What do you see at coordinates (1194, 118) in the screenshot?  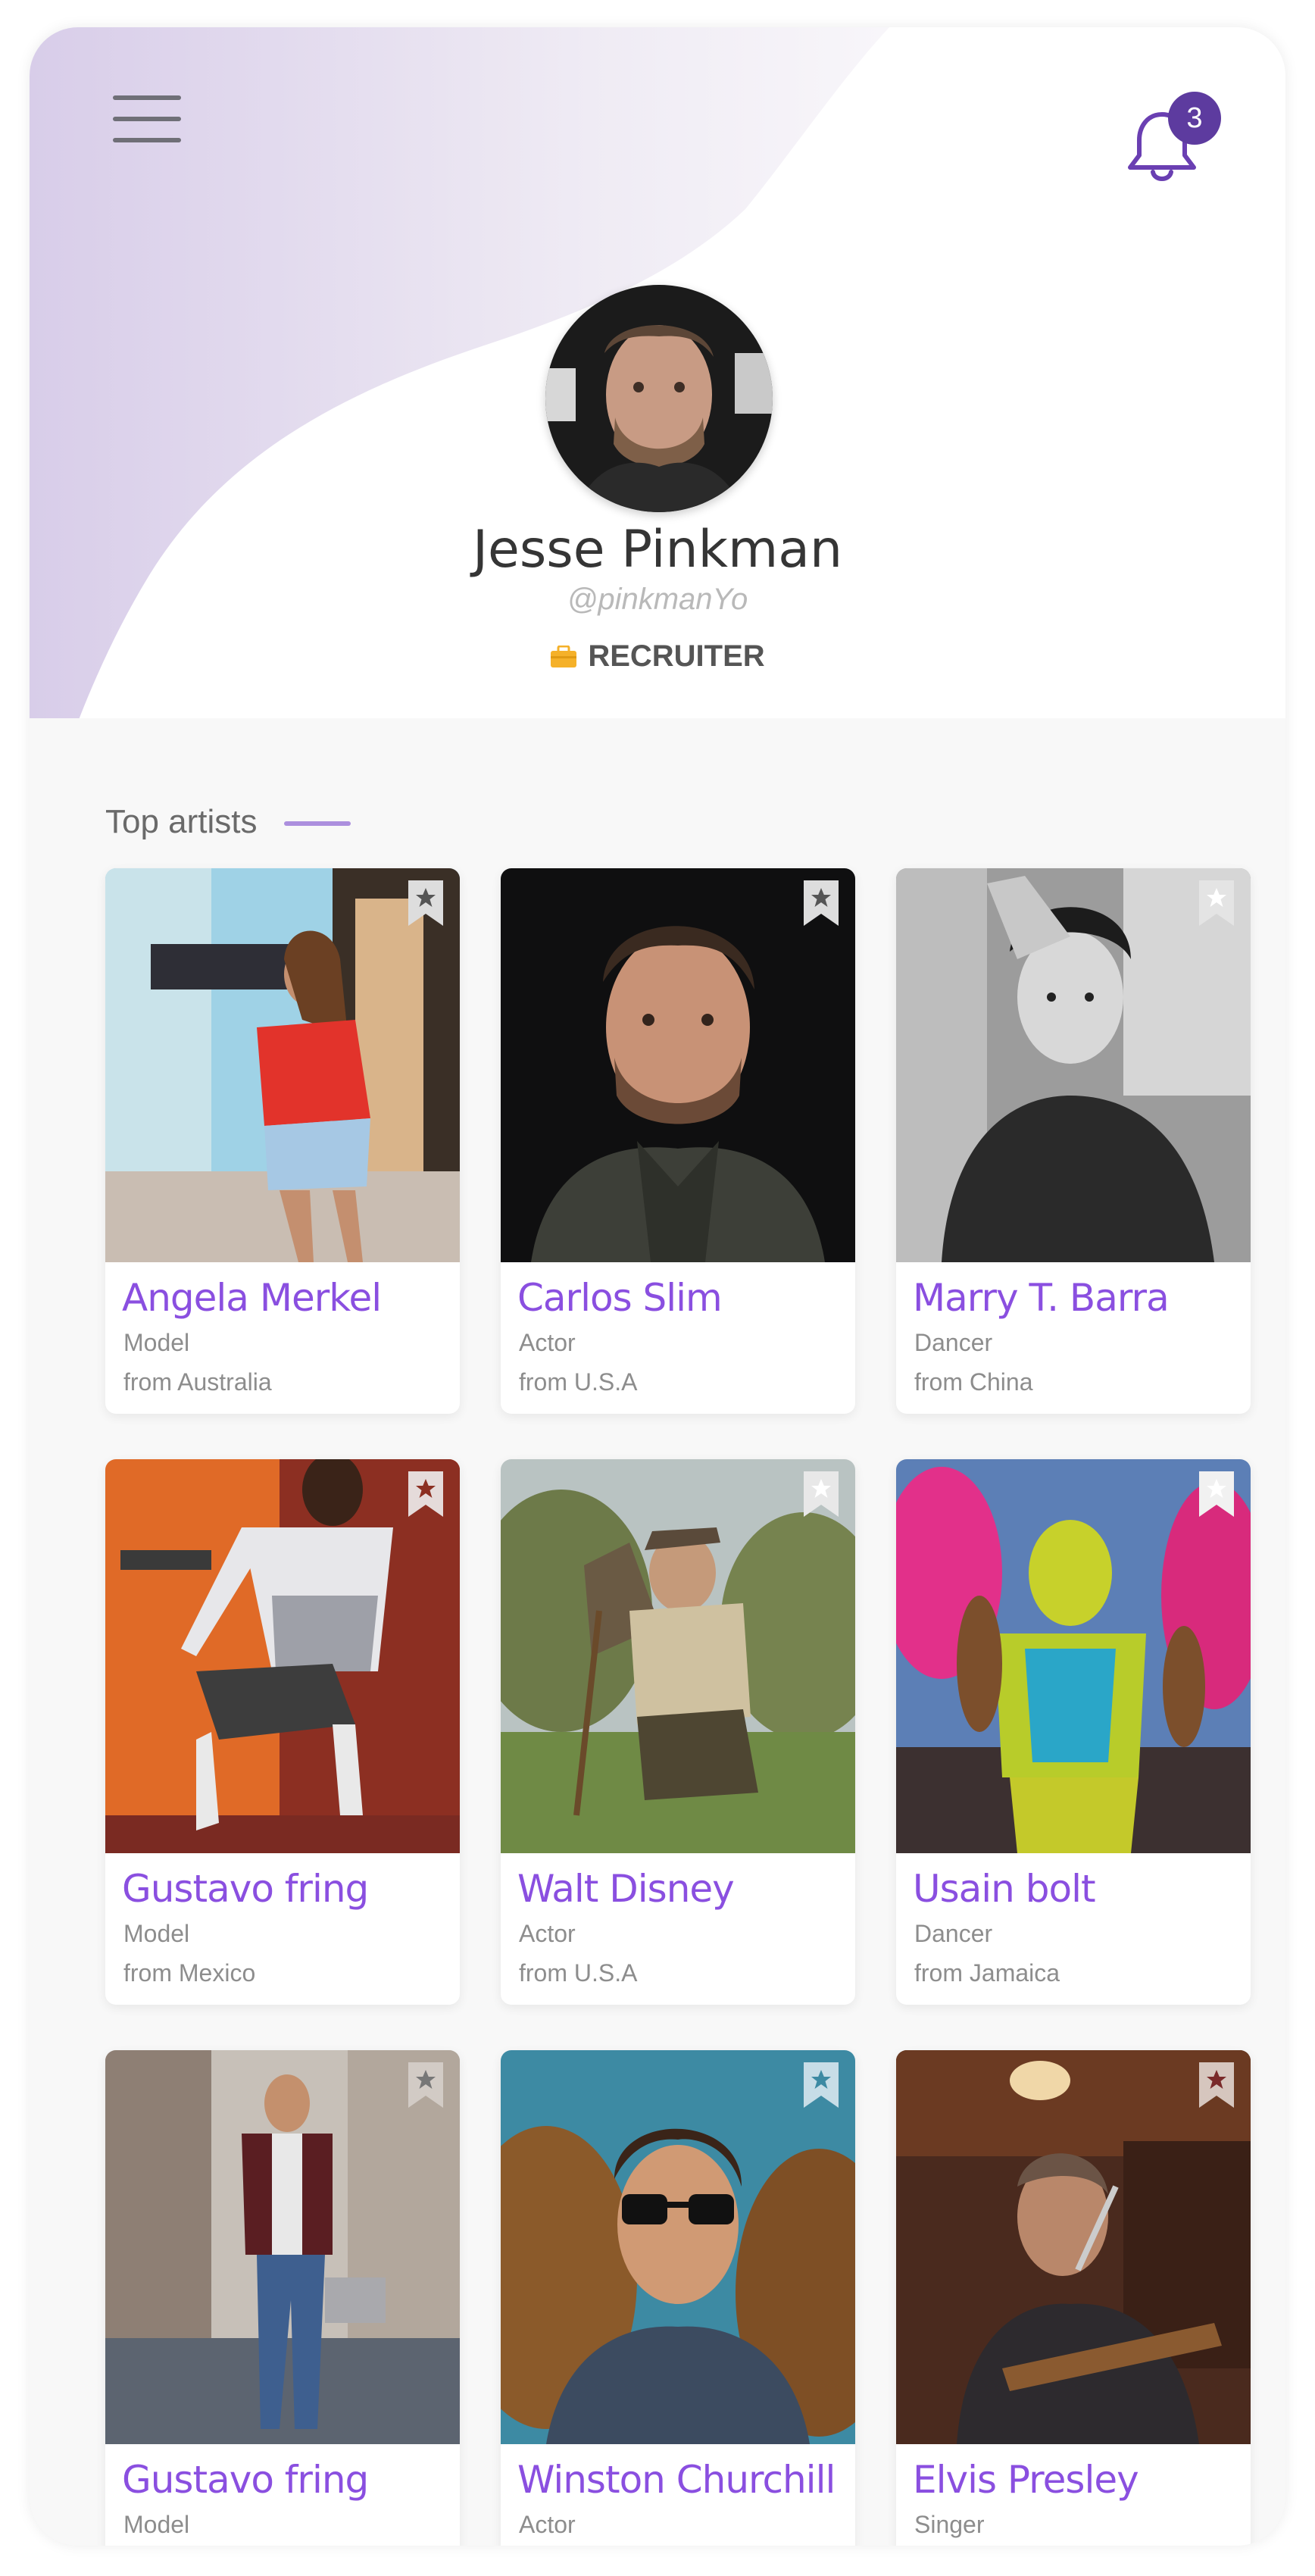 I see `notification-count-badge: 3` at bounding box center [1194, 118].